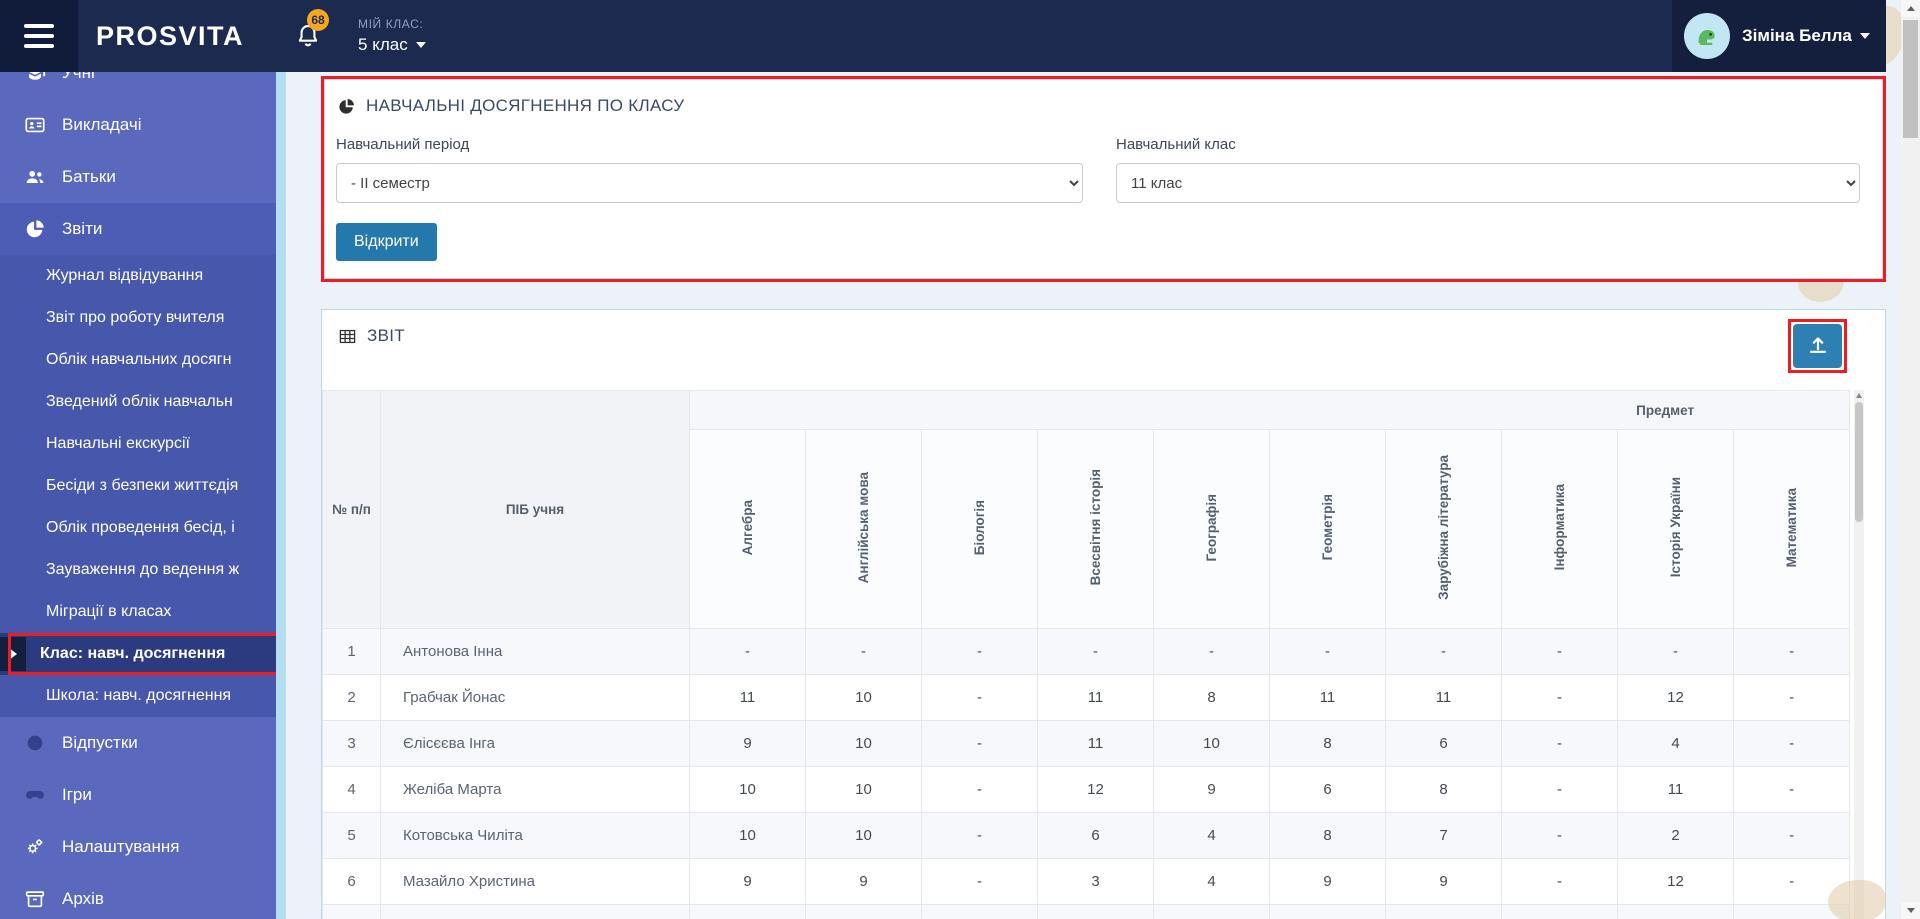 Image resolution: width=1920 pixels, height=919 pixels. Describe the element at coordinates (1675, 529) in the screenshot. I see `subject-column-header: Історія України` at that location.